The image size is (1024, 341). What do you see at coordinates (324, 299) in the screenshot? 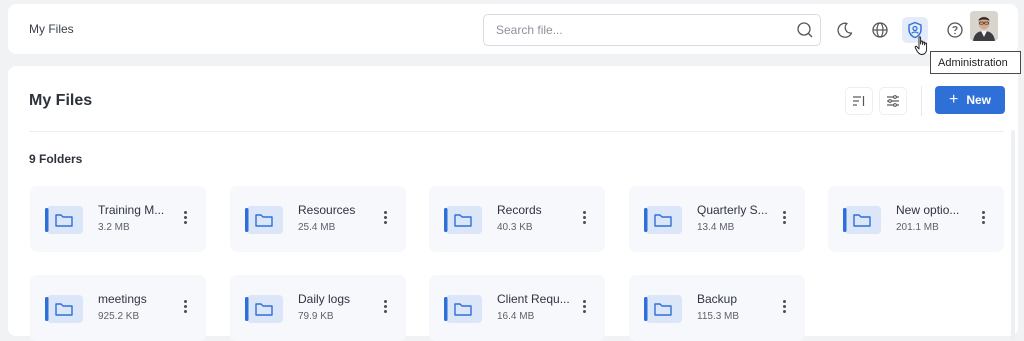
I see `folder-name: Daily logs` at bounding box center [324, 299].